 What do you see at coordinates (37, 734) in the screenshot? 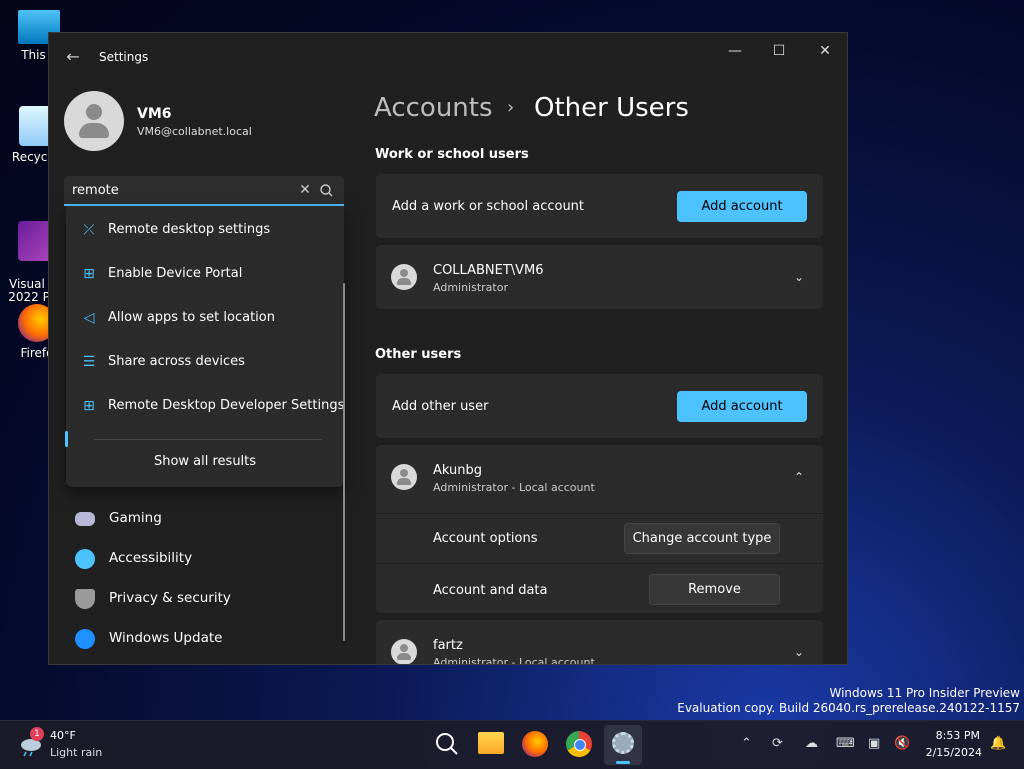
I see `notification-badge: 1` at bounding box center [37, 734].